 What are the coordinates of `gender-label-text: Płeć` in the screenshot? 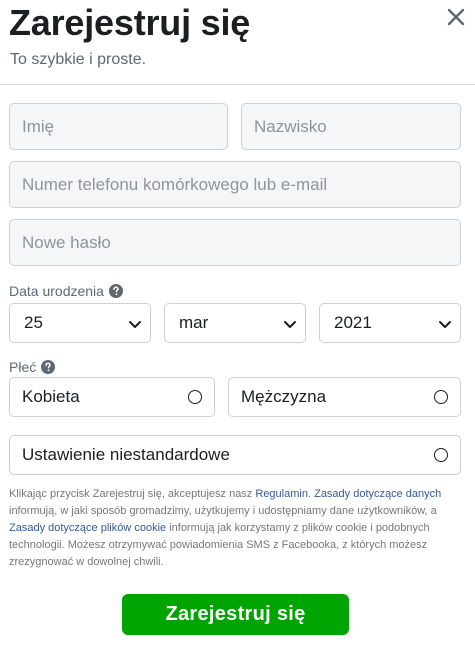 It's located at (23, 367).